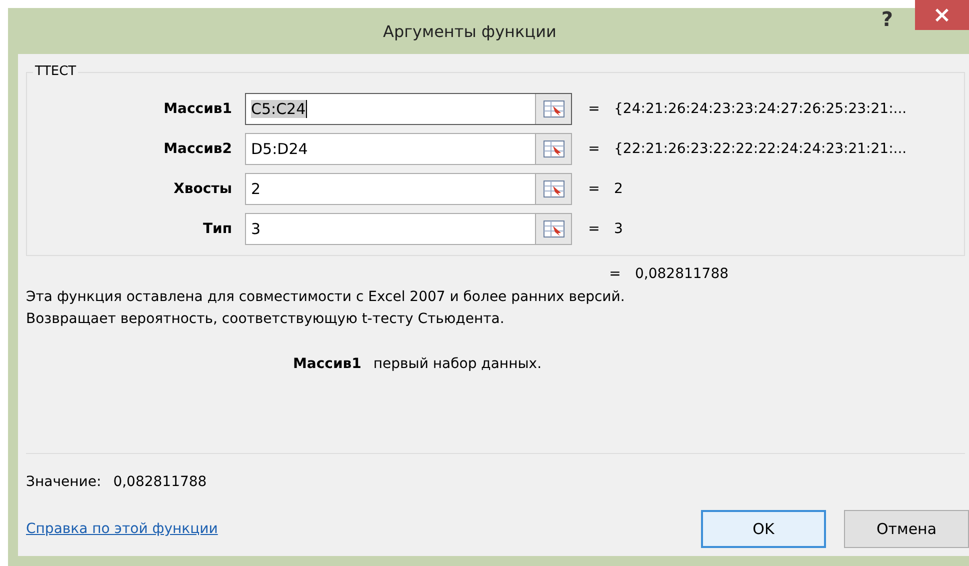 This screenshot has height=566, width=969. What do you see at coordinates (906, 529) in the screenshot?
I see `dialog-button: Отмена` at bounding box center [906, 529].